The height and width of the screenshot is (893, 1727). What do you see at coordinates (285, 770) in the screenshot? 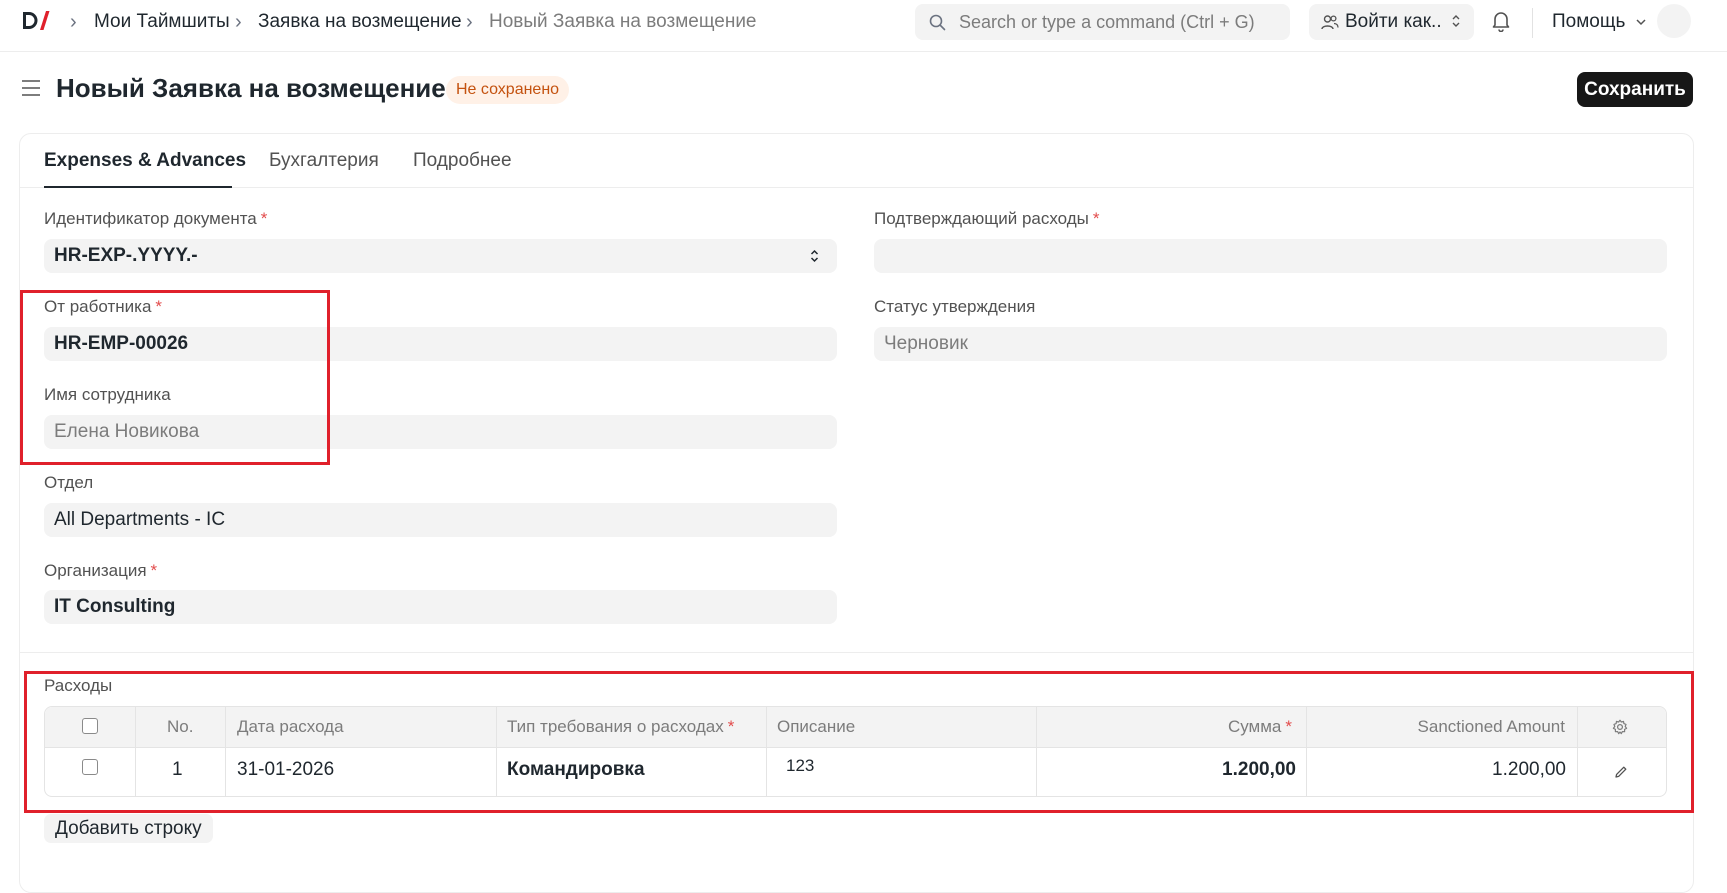
I see `cell-expense-date: 31-01-2026` at bounding box center [285, 770].